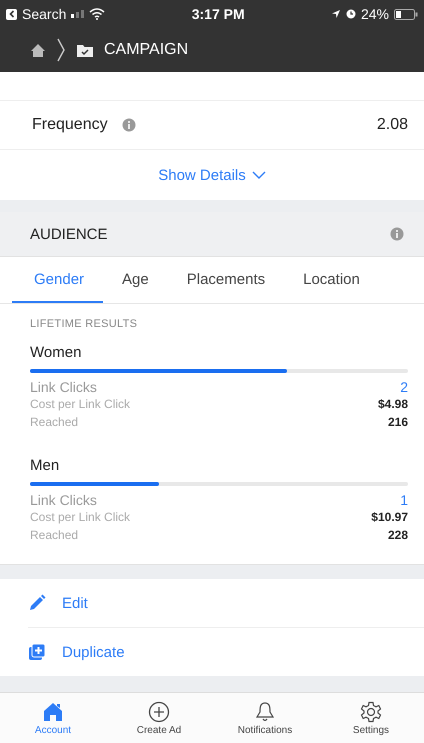 The height and width of the screenshot is (743, 424). What do you see at coordinates (351, 14) in the screenshot?
I see `alarm-icon` at bounding box center [351, 14].